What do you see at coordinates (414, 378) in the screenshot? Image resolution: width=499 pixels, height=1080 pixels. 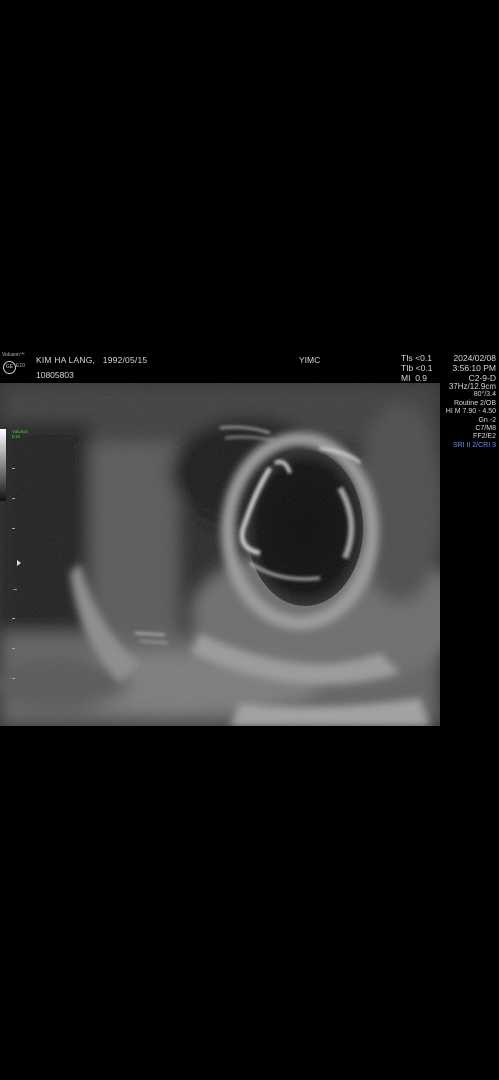 I see `index-mi: MI 0.9` at bounding box center [414, 378].